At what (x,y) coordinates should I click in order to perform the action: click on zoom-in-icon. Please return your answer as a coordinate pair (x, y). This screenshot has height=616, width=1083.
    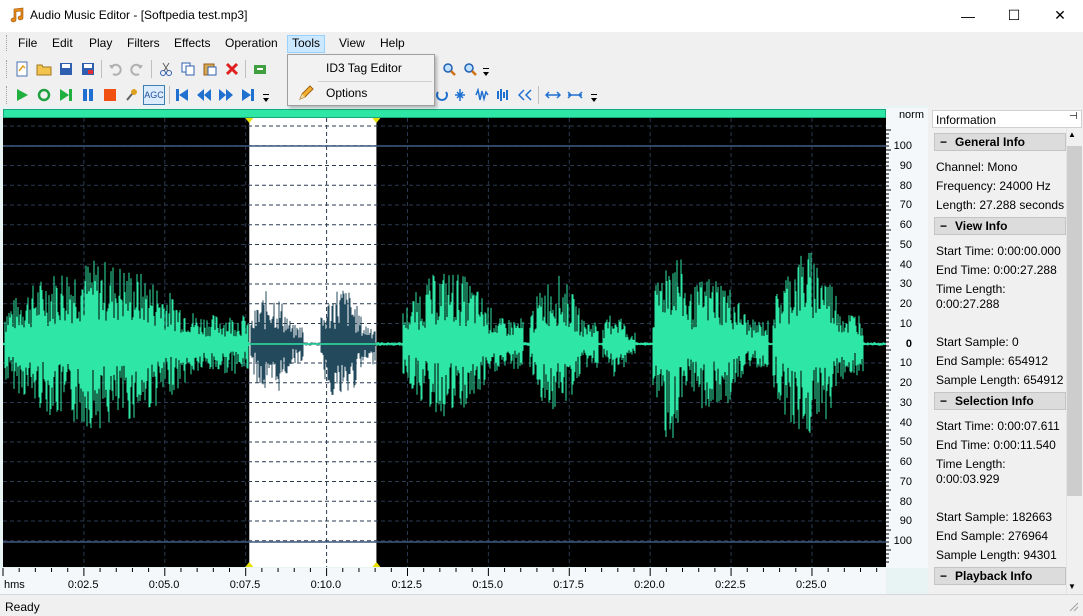
    Looking at the image, I should click on (449, 69).